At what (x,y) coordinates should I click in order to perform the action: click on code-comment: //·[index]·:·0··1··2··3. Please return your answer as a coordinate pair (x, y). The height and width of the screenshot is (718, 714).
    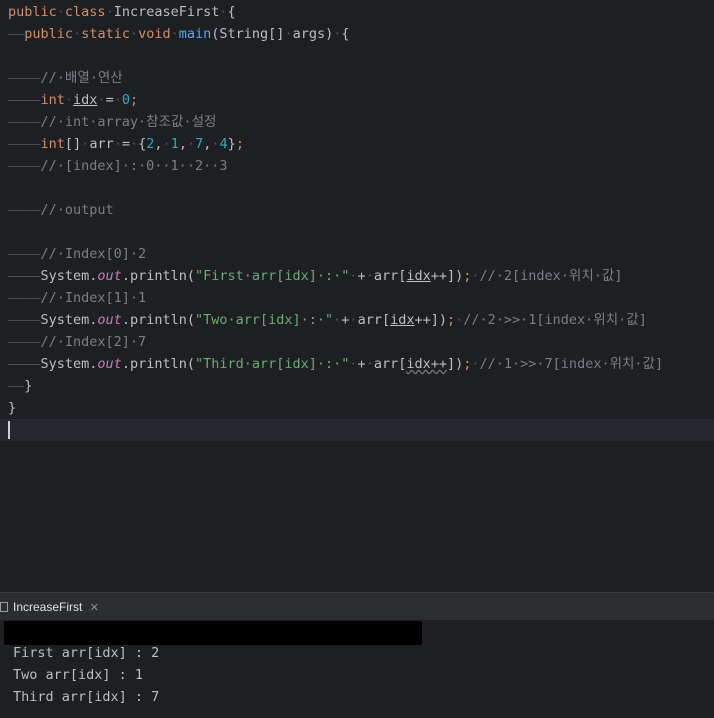
    Looking at the image, I should click on (134, 166).